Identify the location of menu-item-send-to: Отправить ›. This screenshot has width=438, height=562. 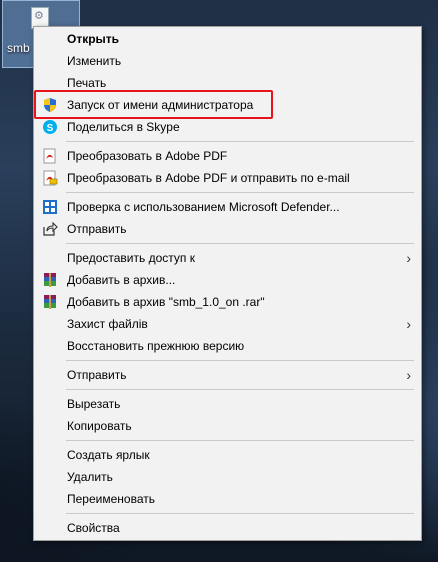
(227, 375).